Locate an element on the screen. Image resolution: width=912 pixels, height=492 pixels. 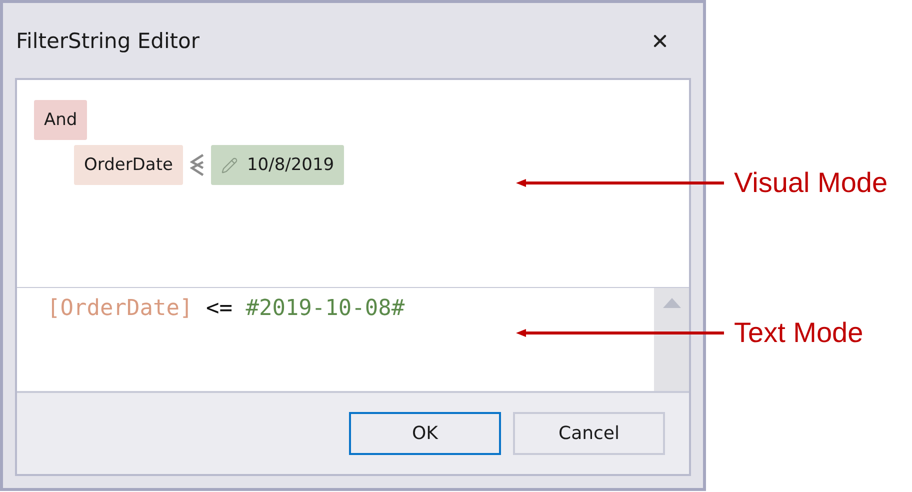
callout-label: Text Mode is located at coordinates (799, 333).